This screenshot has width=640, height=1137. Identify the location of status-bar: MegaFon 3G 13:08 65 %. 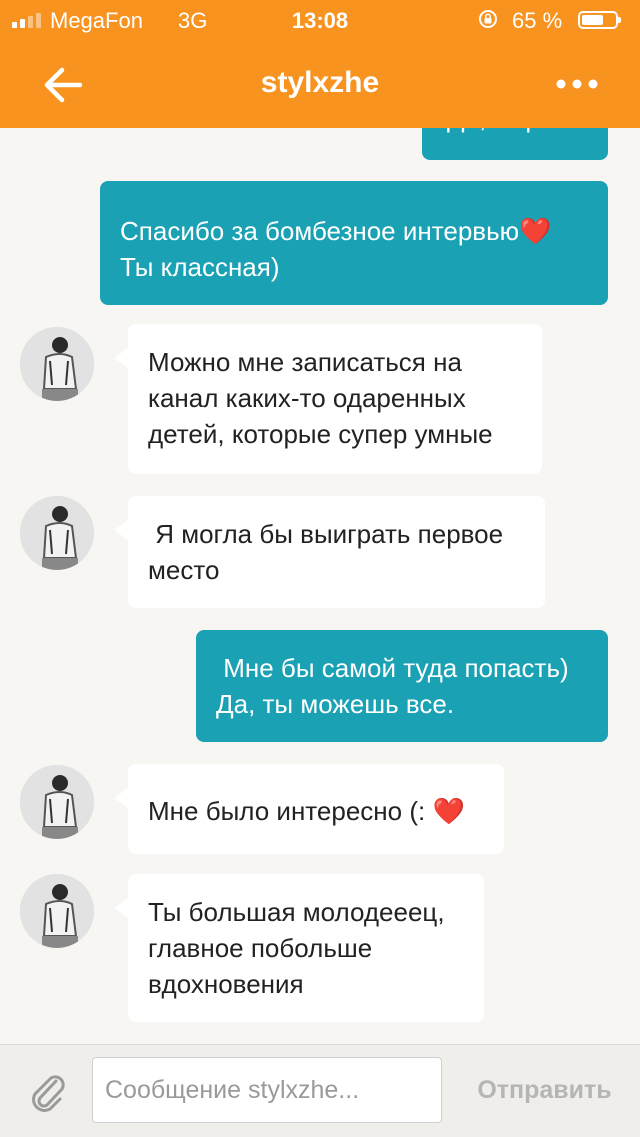
(320, 20).